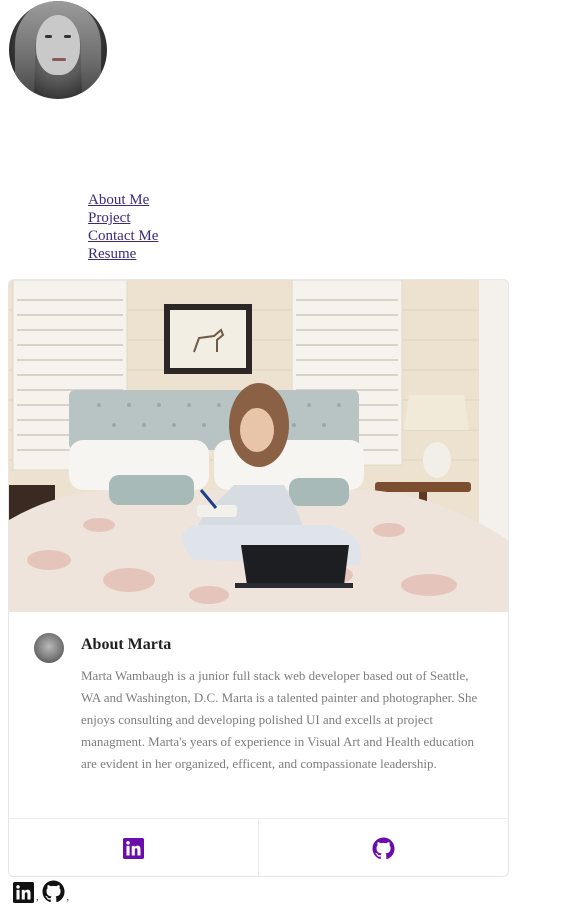 The image size is (566, 918). I want to click on card-github-link, so click(383, 847).